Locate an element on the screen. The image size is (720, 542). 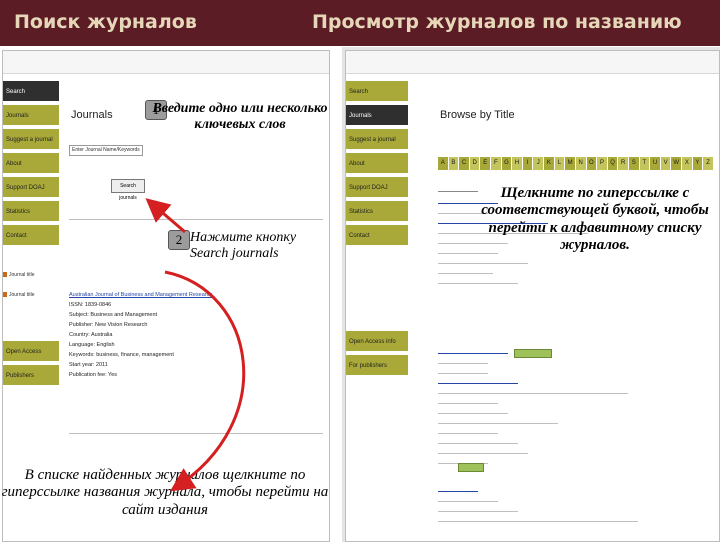
letter-link-t: T is located at coordinates (645, 163).